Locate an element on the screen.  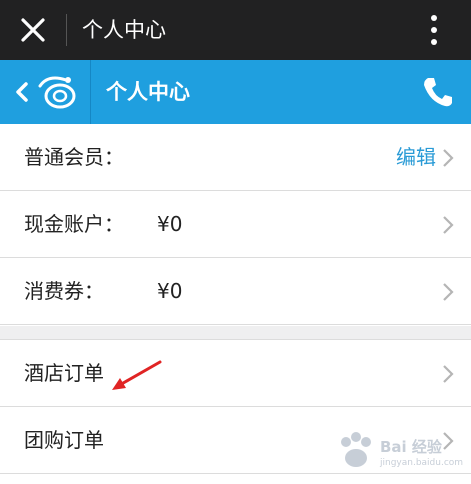
annotation-arrow-icon is located at coordinates (137, 375).